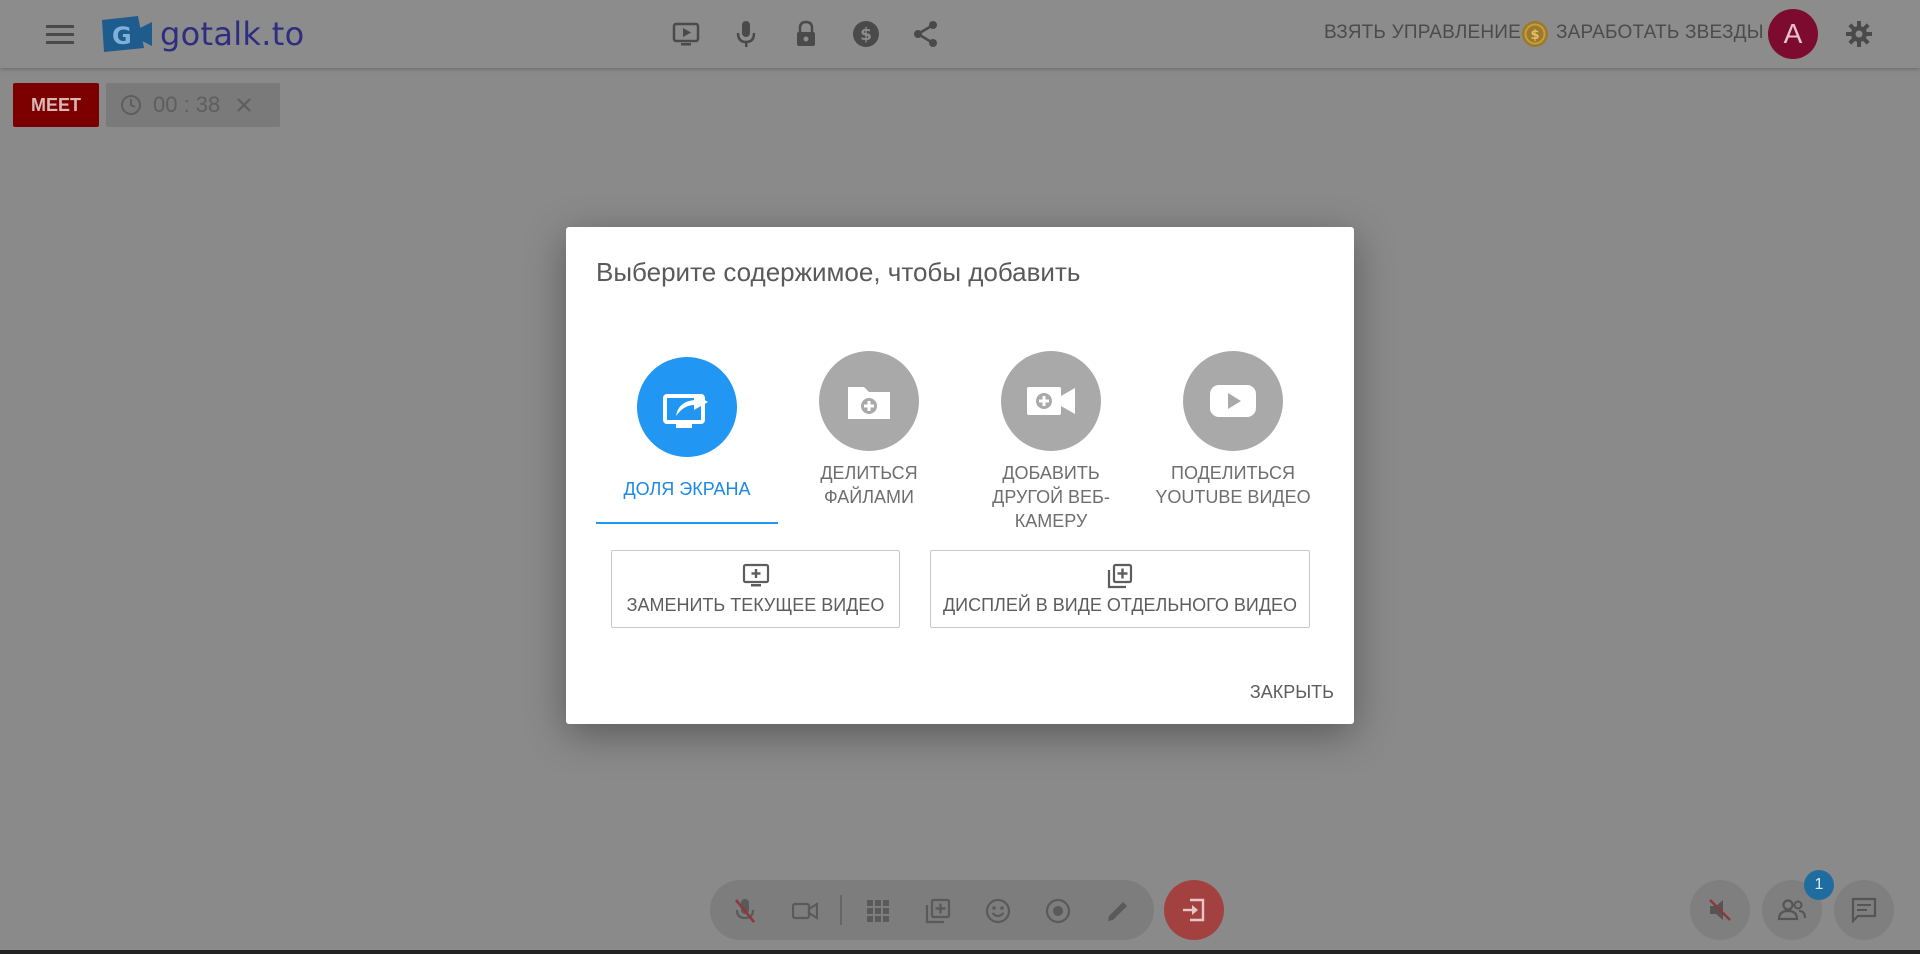 Image resolution: width=1920 pixels, height=954 pixels. Describe the element at coordinates (1422, 33) in the screenshot. I see `take-control-button: ВЗЯТЬ УПРАВЛЕНИЕ` at that location.